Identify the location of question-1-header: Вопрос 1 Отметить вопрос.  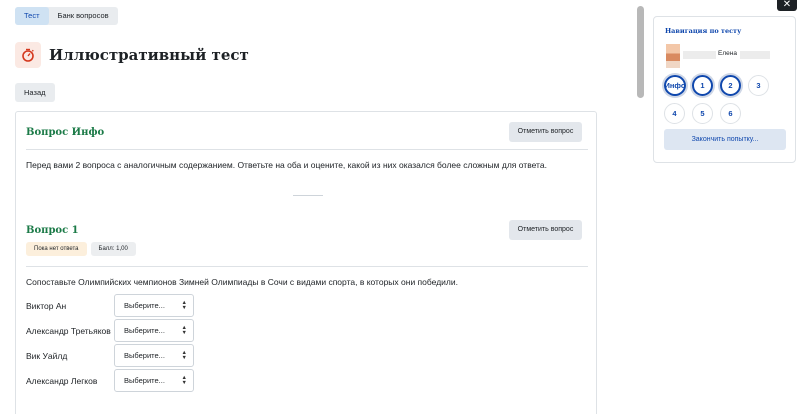
(304, 230).